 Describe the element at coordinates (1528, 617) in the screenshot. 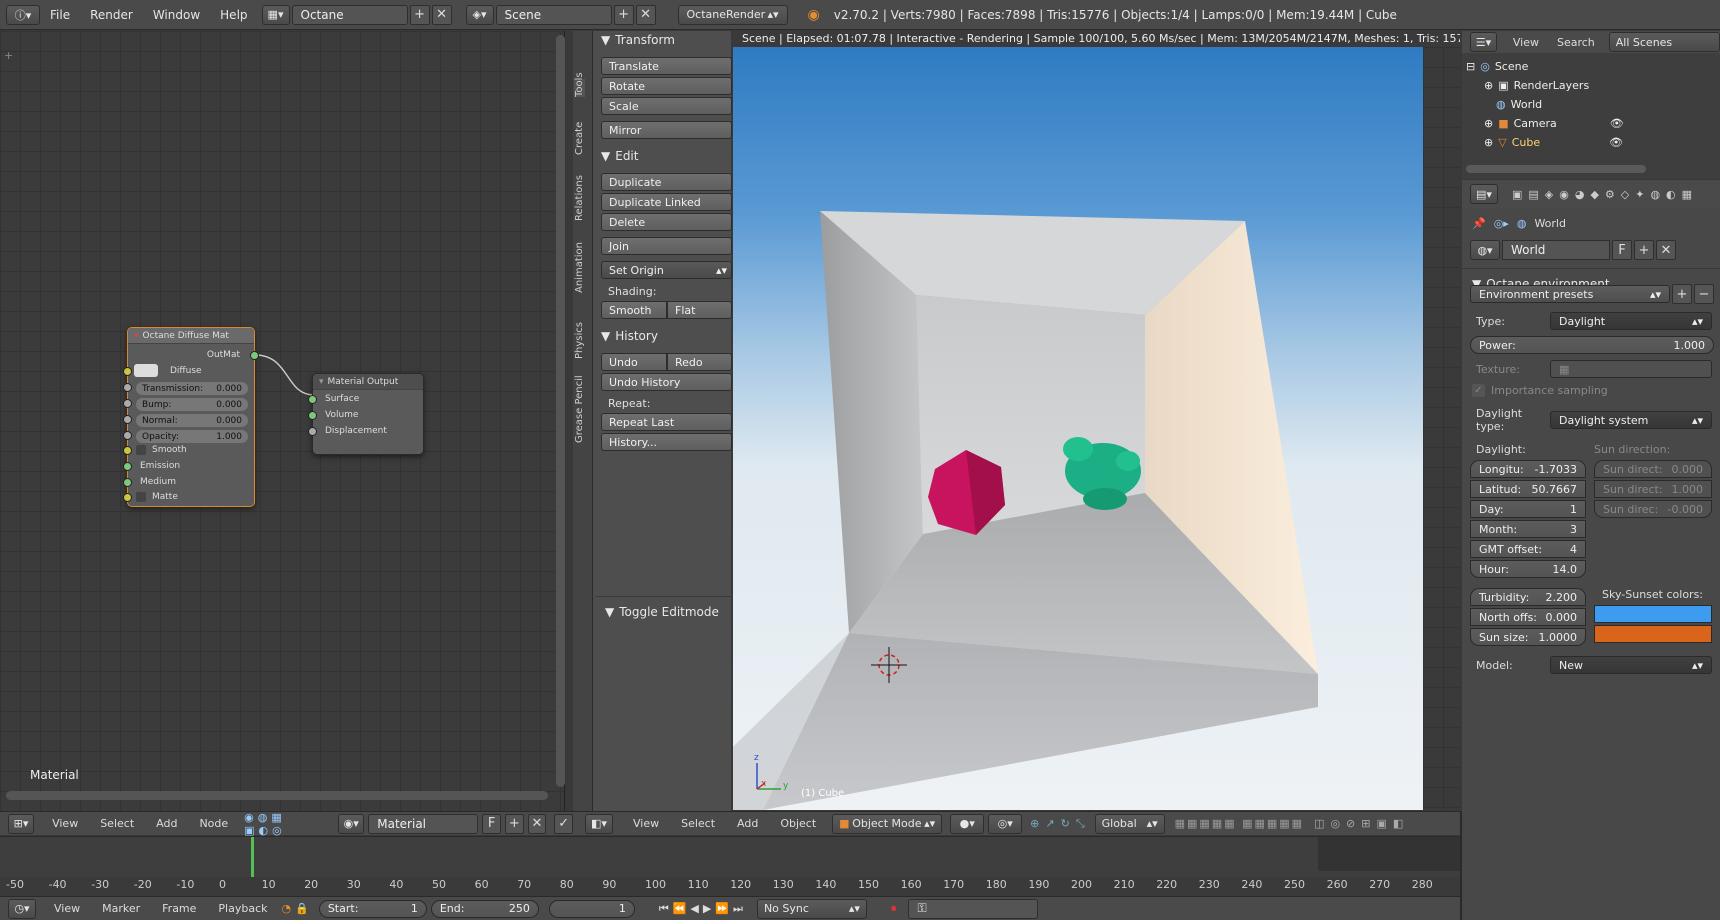

I see `north-offset-field: North offs: 0.000` at that location.